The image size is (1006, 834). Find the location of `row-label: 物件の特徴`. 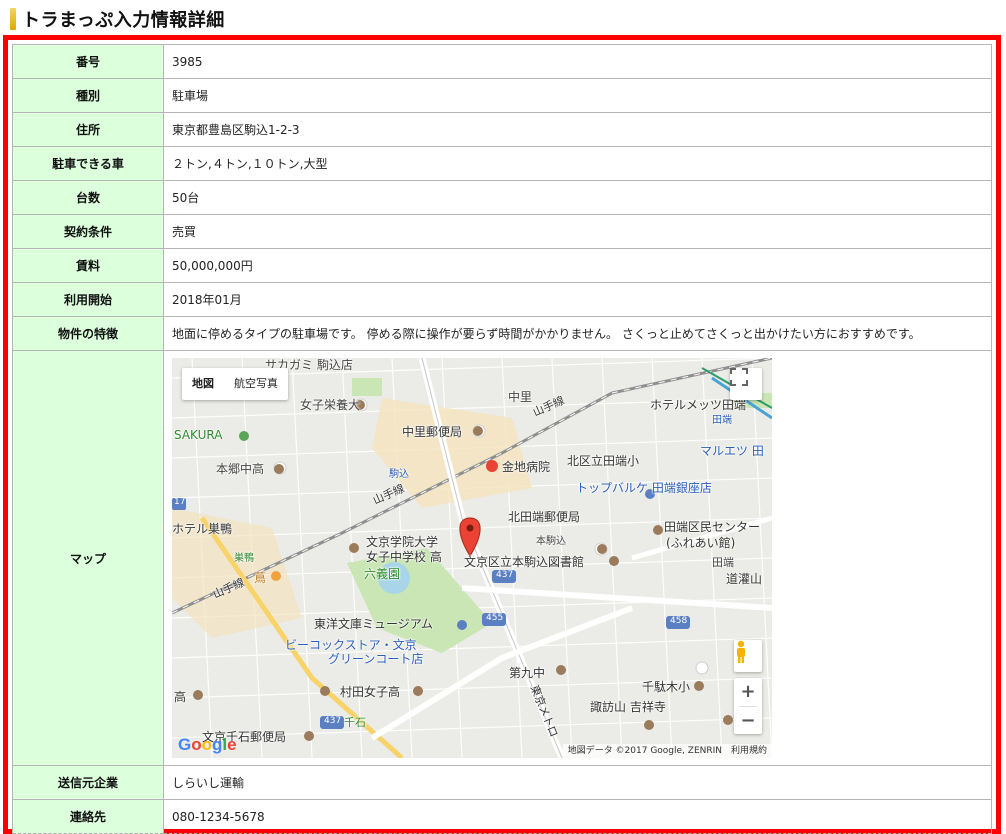

row-label: 物件の特徴 is located at coordinates (88, 333).